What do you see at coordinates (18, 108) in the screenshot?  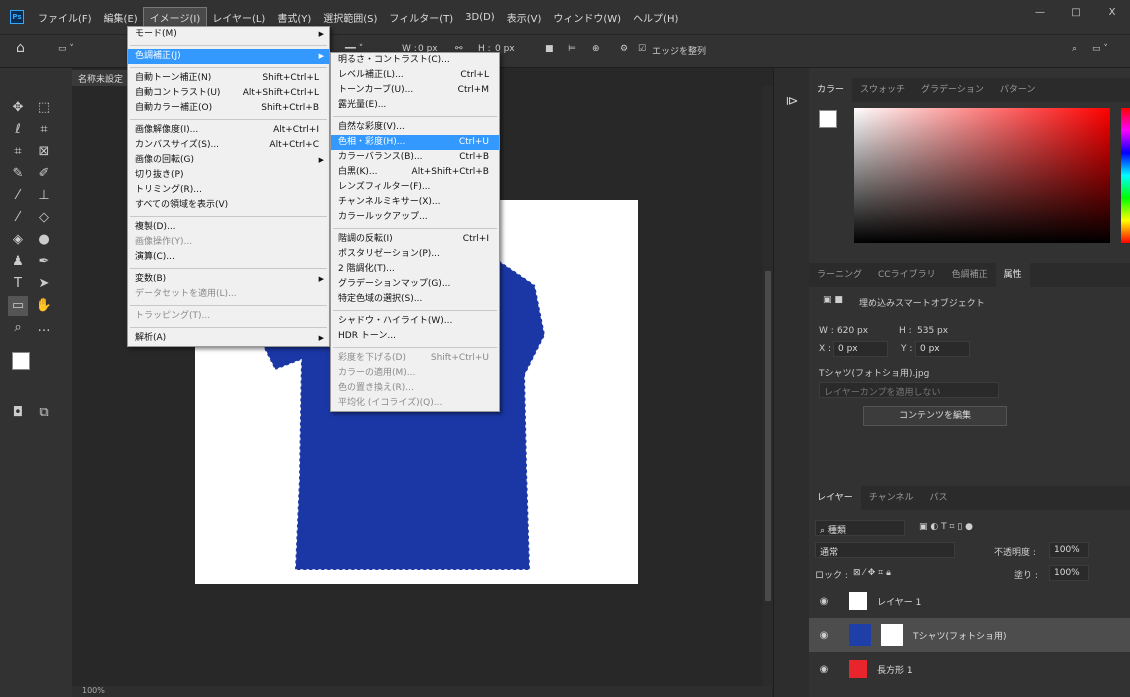 I see `move-tool-icon: ✥` at bounding box center [18, 108].